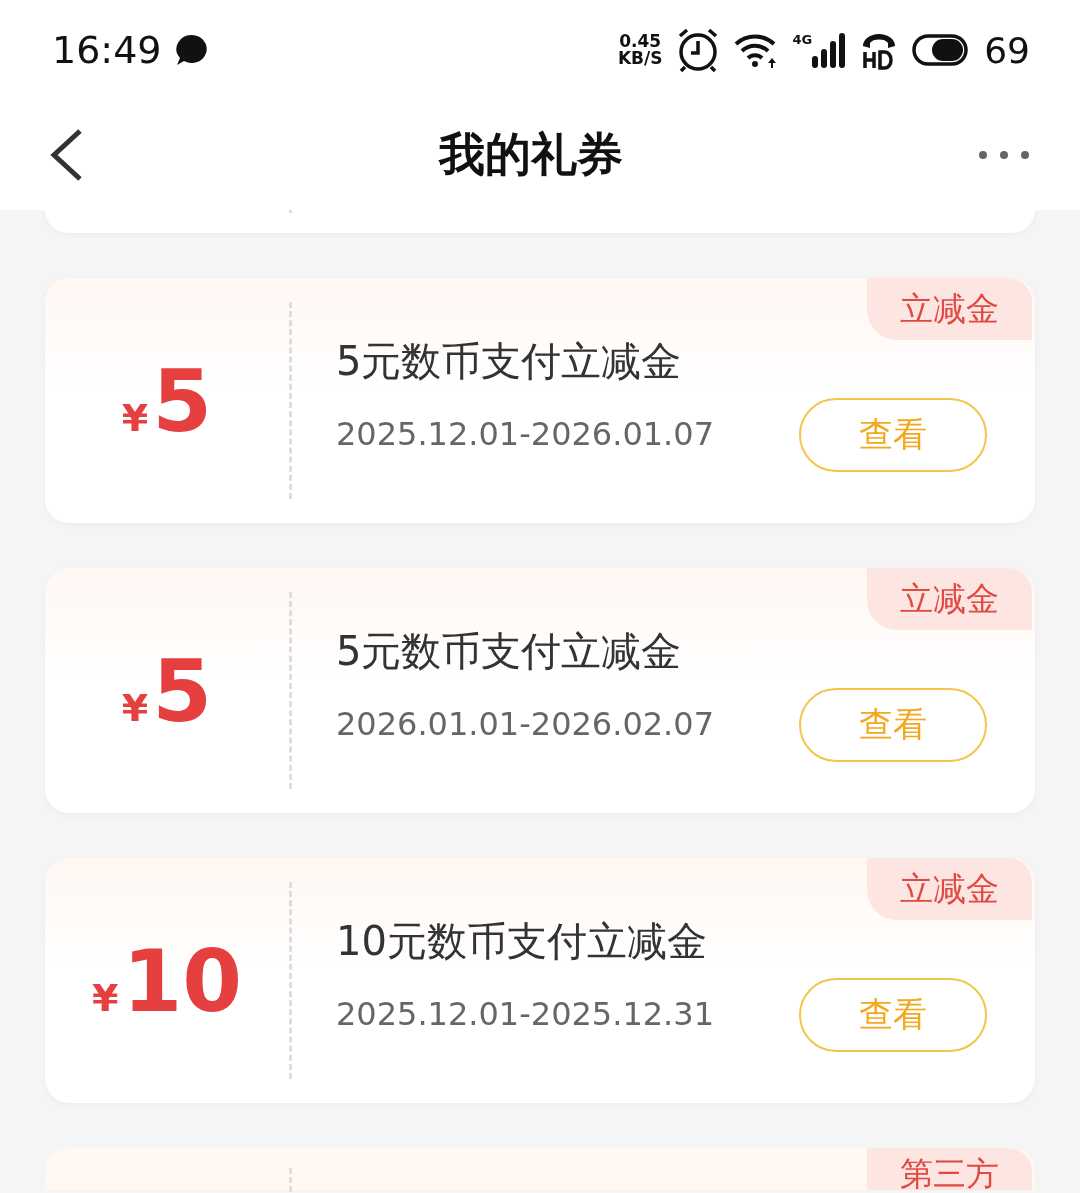 The image size is (1080, 1193). What do you see at coordinates (640, 58) in the screenshot?
I see `network-speed-unit: KB/S` at bounding box center [640, 58].